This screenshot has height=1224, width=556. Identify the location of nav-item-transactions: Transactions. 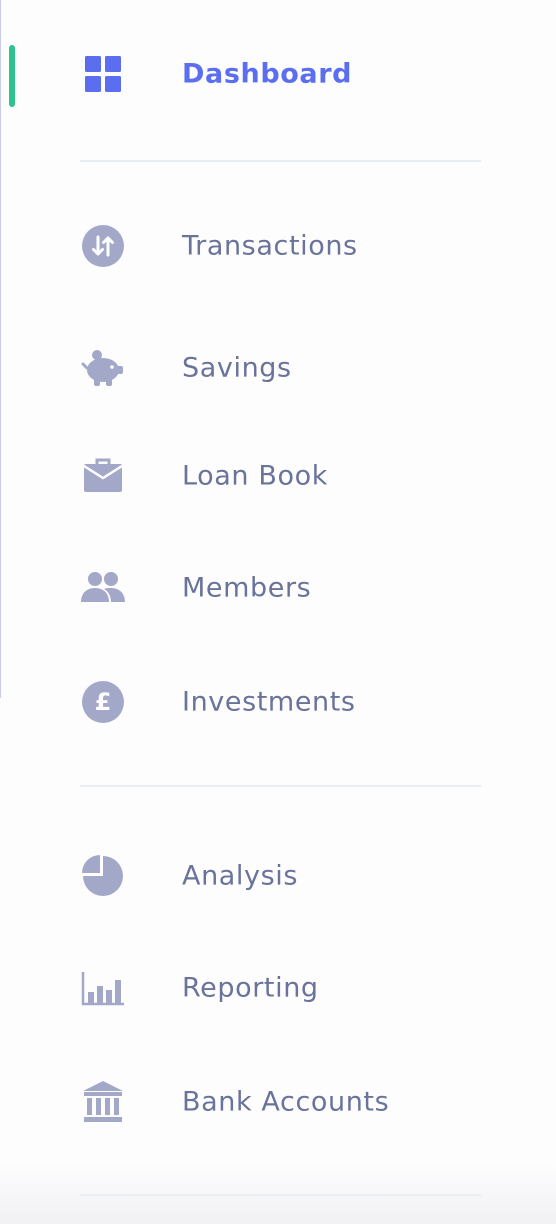
(278, 246).